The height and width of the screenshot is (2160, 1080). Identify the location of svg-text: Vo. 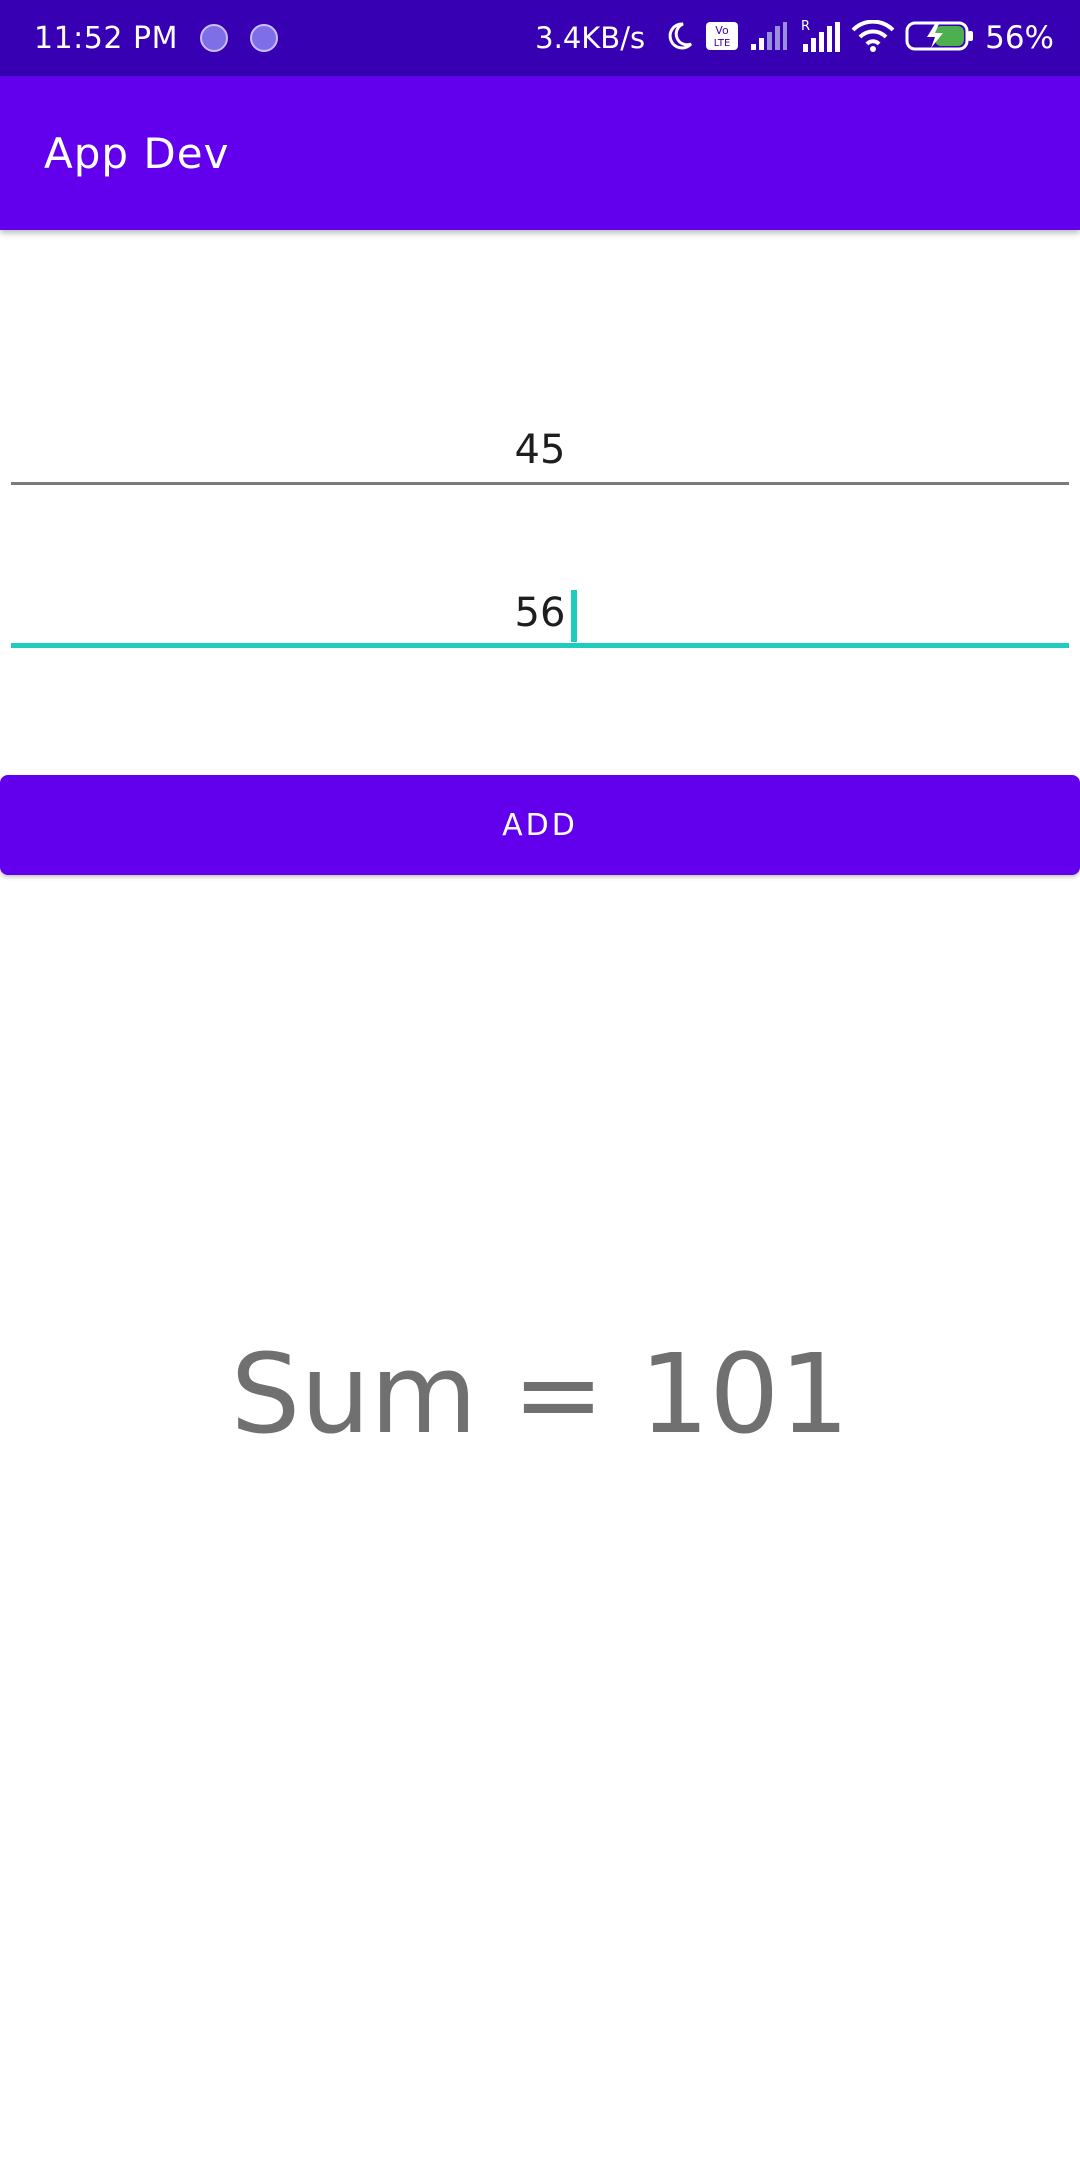
(722, 30).